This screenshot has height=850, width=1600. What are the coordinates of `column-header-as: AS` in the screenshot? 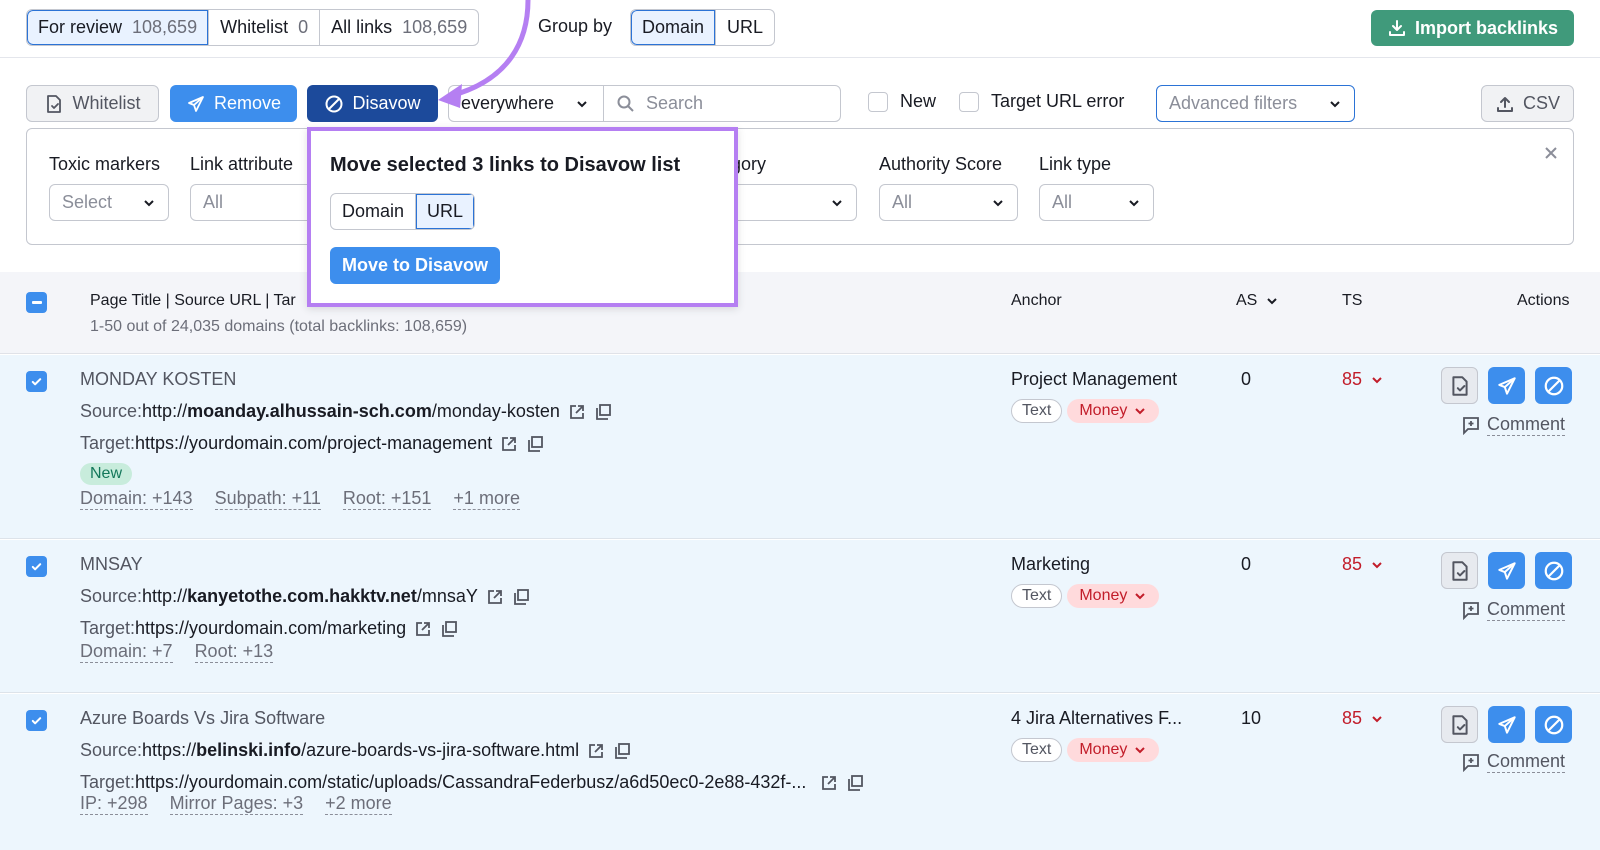 It's located at (1257, 301).